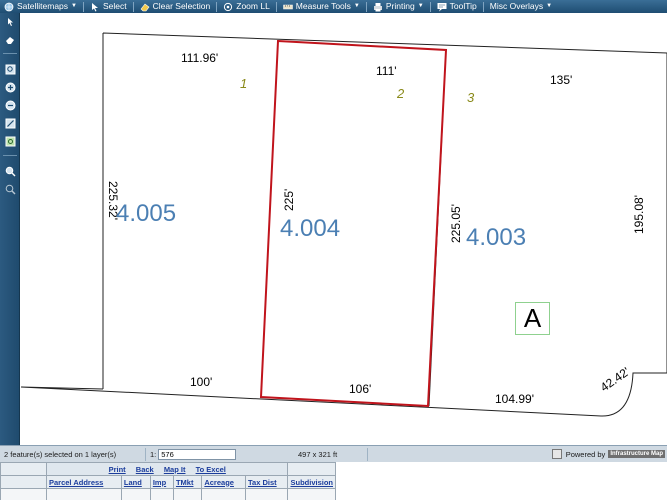 This screenshot has width=667, height=500. I want to click on zoom-in-button, so click(10, 87).